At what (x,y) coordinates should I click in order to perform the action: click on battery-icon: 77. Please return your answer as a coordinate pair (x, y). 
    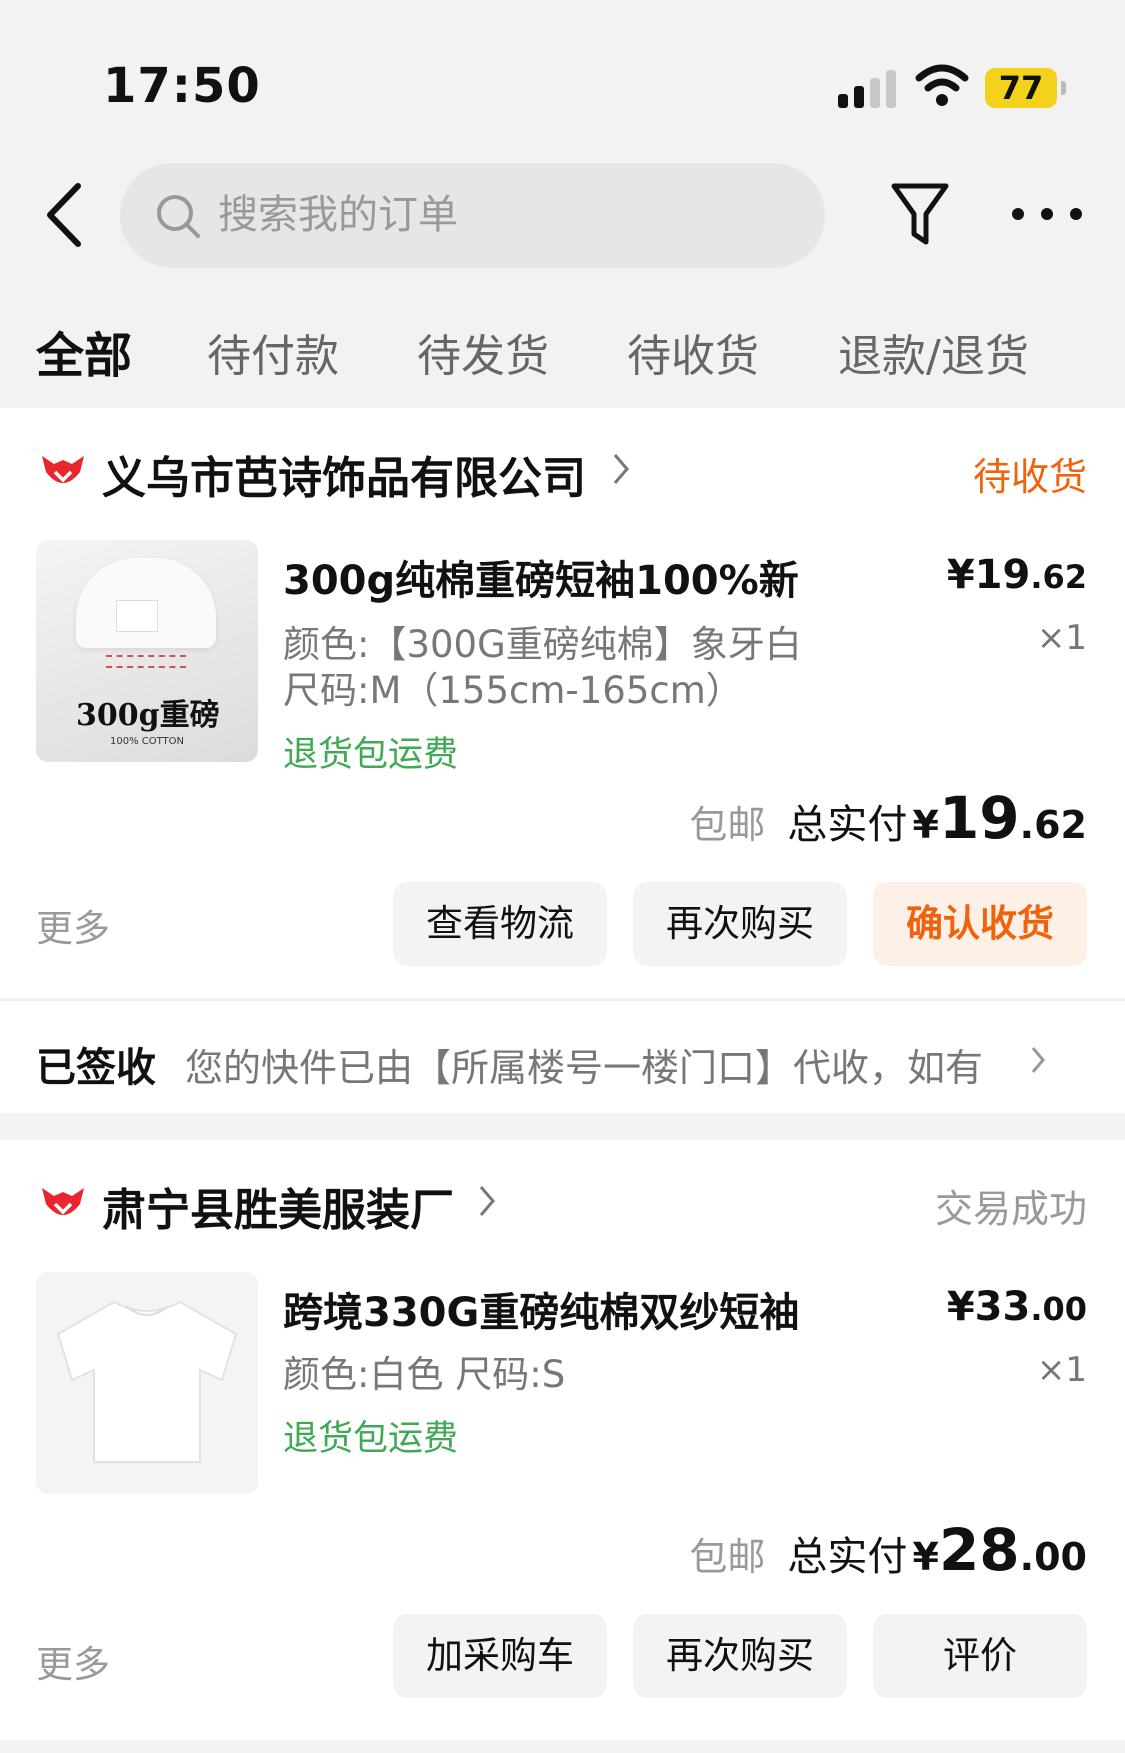
    Looking at the image, I should click on (1026, 89).